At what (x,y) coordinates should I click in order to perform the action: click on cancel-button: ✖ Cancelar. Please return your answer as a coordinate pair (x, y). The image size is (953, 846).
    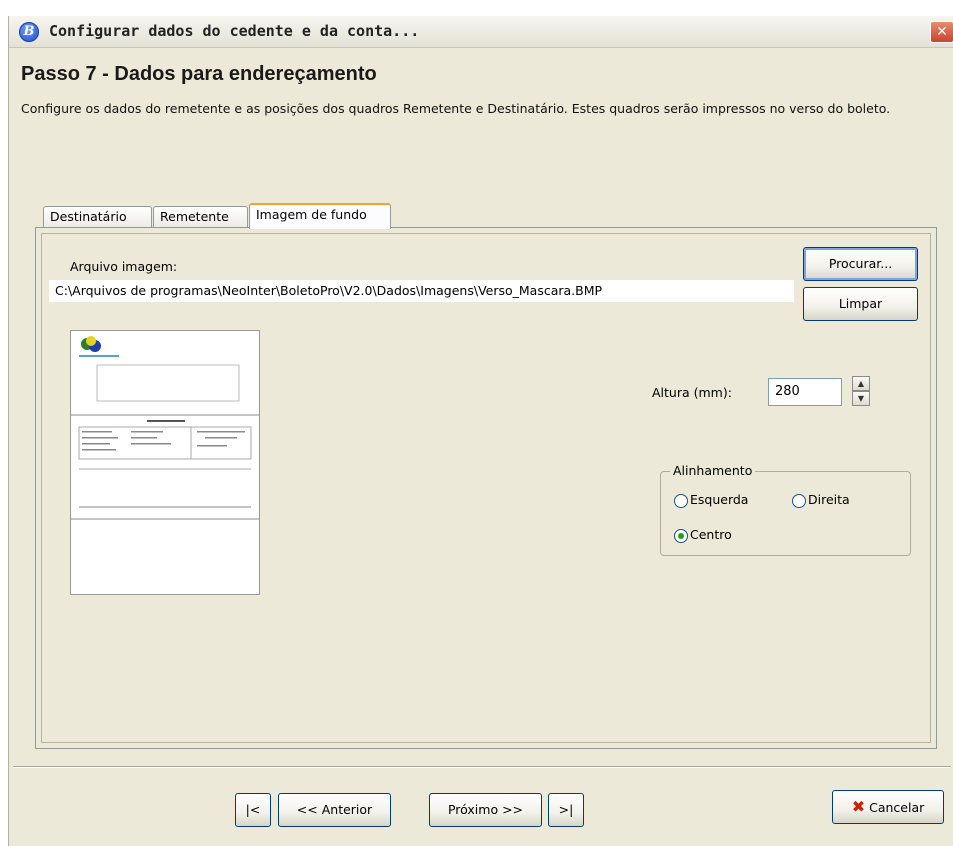
    Looking at the image, I should click on (888, 807).